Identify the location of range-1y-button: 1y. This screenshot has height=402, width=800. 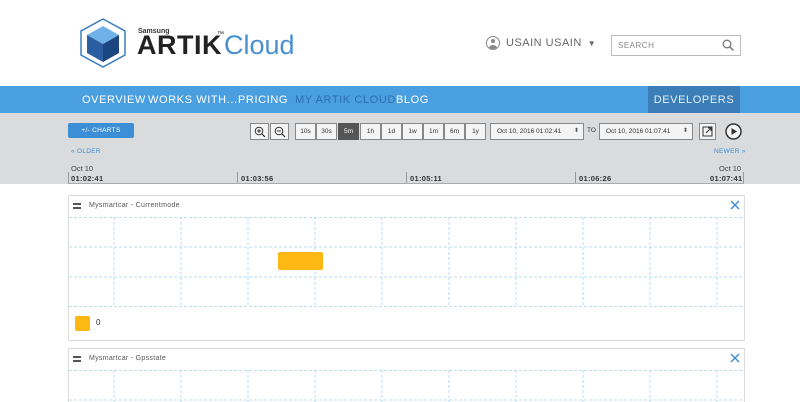
(475, 131).